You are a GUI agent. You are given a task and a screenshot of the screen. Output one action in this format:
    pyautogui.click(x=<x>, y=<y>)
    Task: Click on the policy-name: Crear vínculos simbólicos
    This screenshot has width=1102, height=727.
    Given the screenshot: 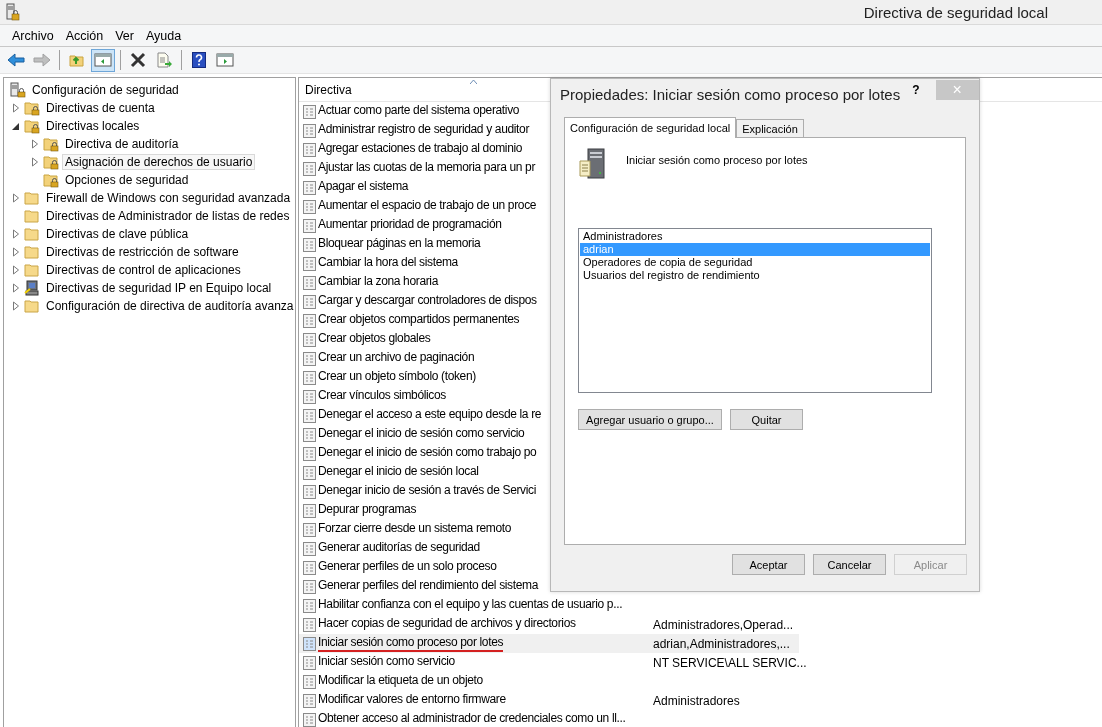 What is the action you would take?
    pyautogui.click(x=382, y=396)
    